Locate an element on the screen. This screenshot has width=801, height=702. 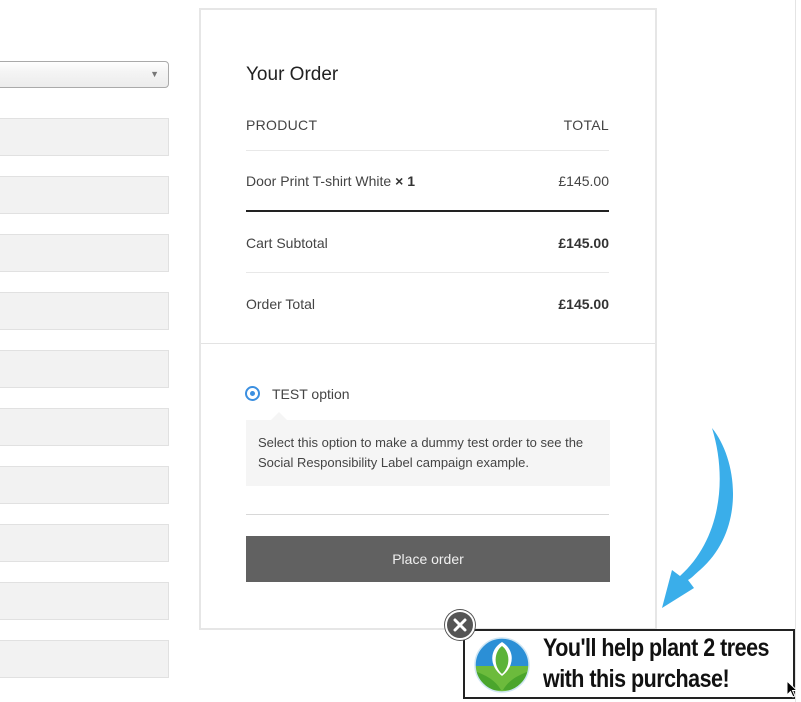
item-price: £145.00 is located at coordinates (583, 181).